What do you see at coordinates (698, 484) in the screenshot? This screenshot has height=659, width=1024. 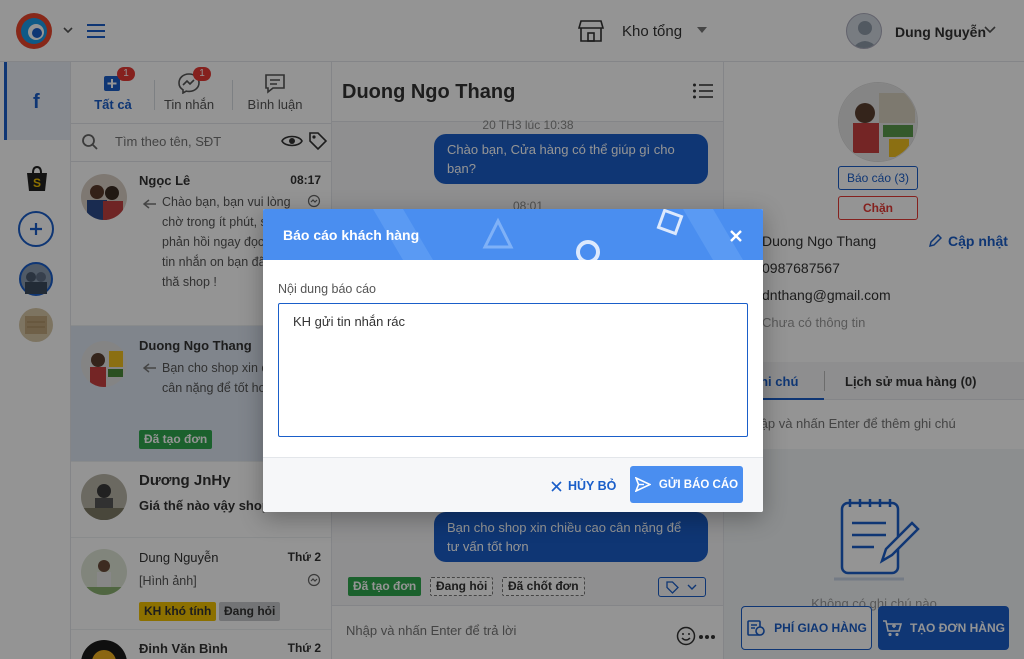 I see `submit-label: GỬI BÁO CÁO` at bounding box center [698, 484].